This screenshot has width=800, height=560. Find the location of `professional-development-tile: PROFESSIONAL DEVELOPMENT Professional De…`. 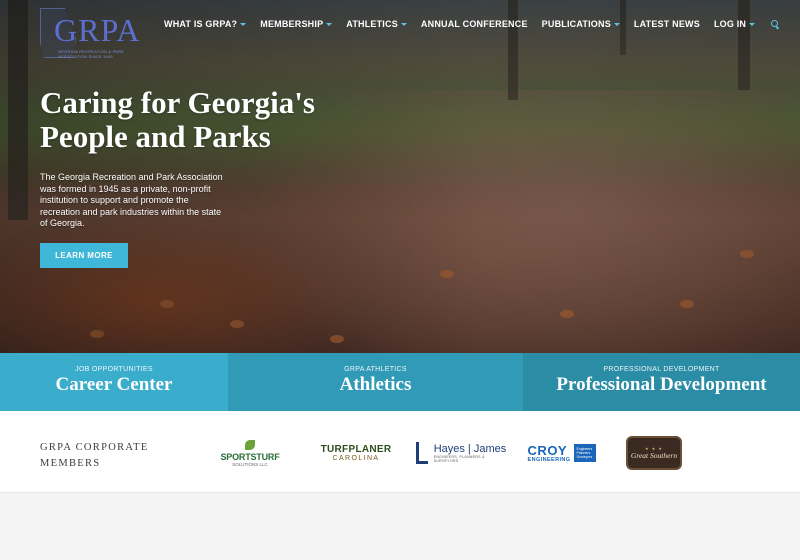

professional-development-tile: PROFESSIONAL DEVELOPMENT Professional De… is located at coordinates (661, 382).